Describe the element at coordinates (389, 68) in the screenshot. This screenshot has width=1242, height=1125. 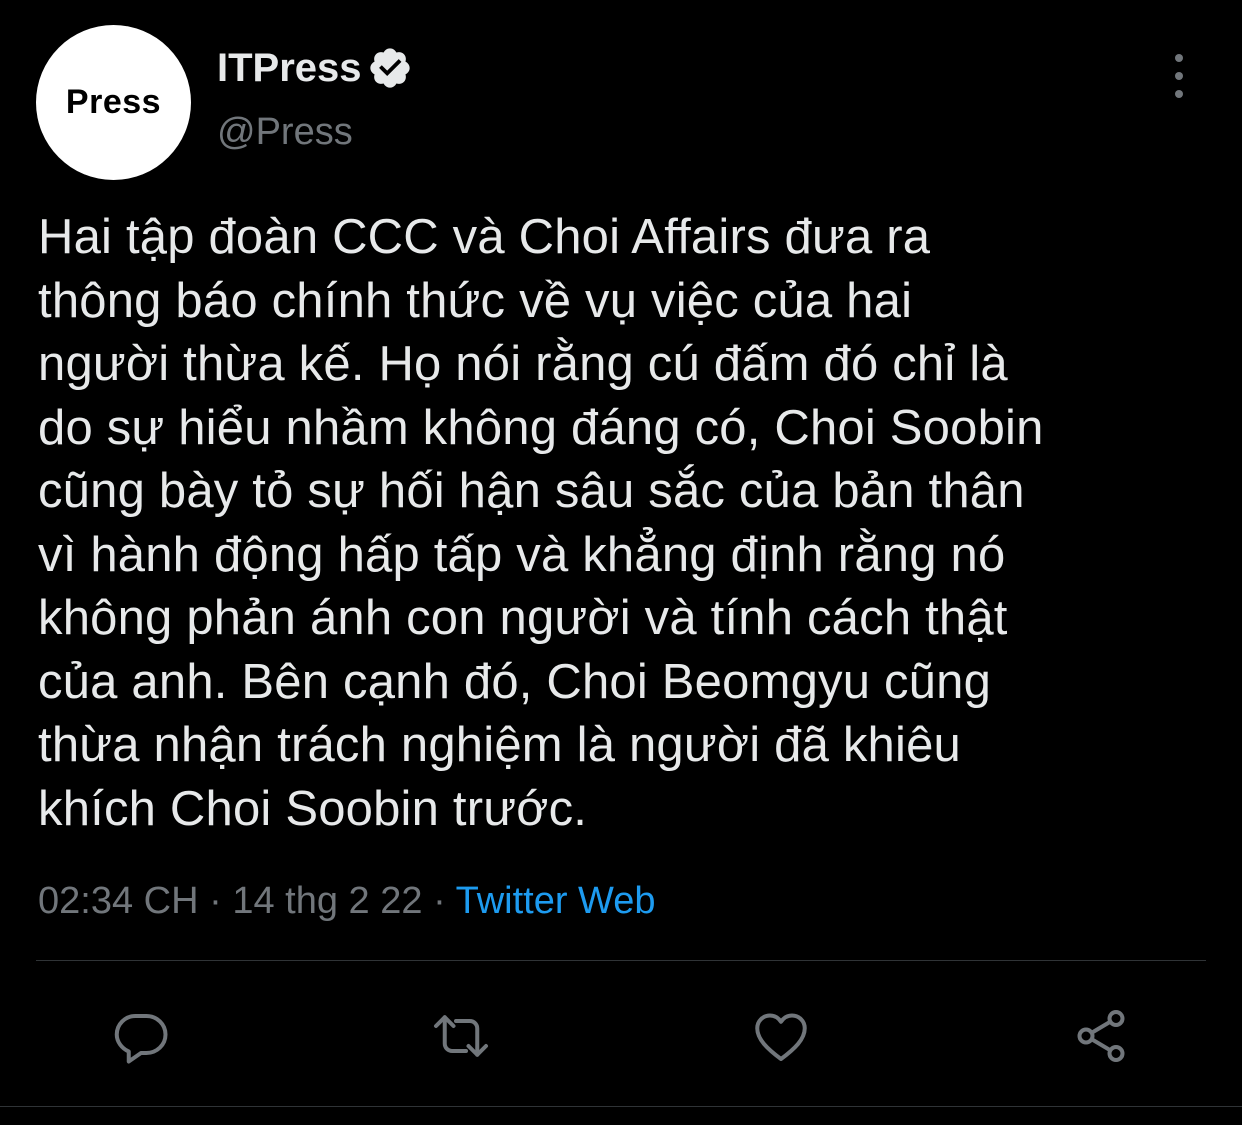
I see `verified-badge-icon` at that location.